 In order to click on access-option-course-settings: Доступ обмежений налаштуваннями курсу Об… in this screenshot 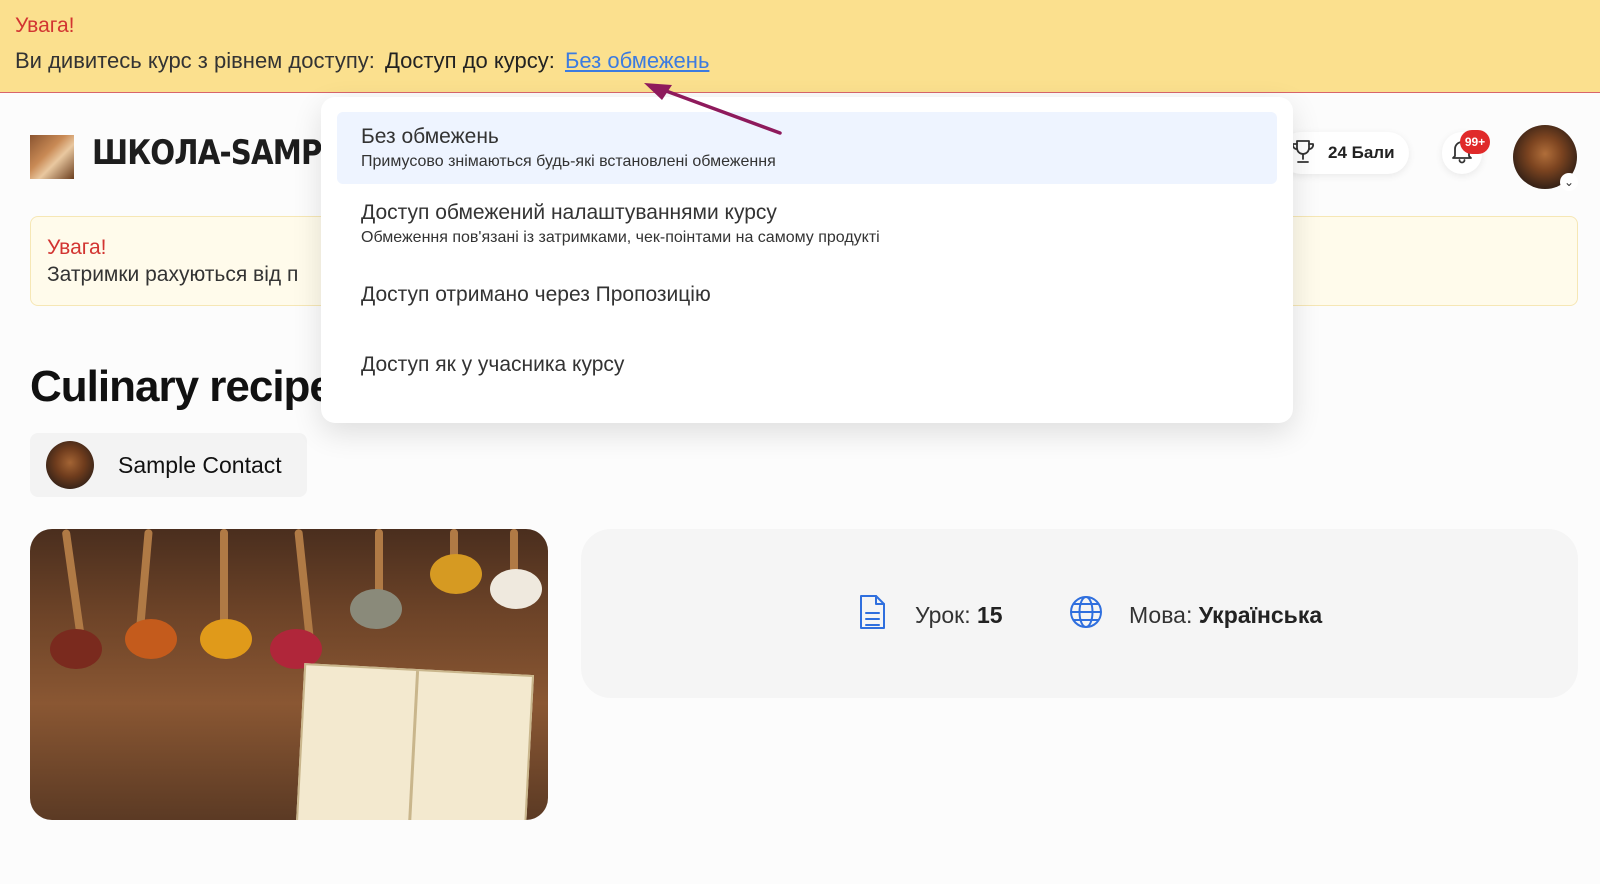, I will do `click(807, 224)`.